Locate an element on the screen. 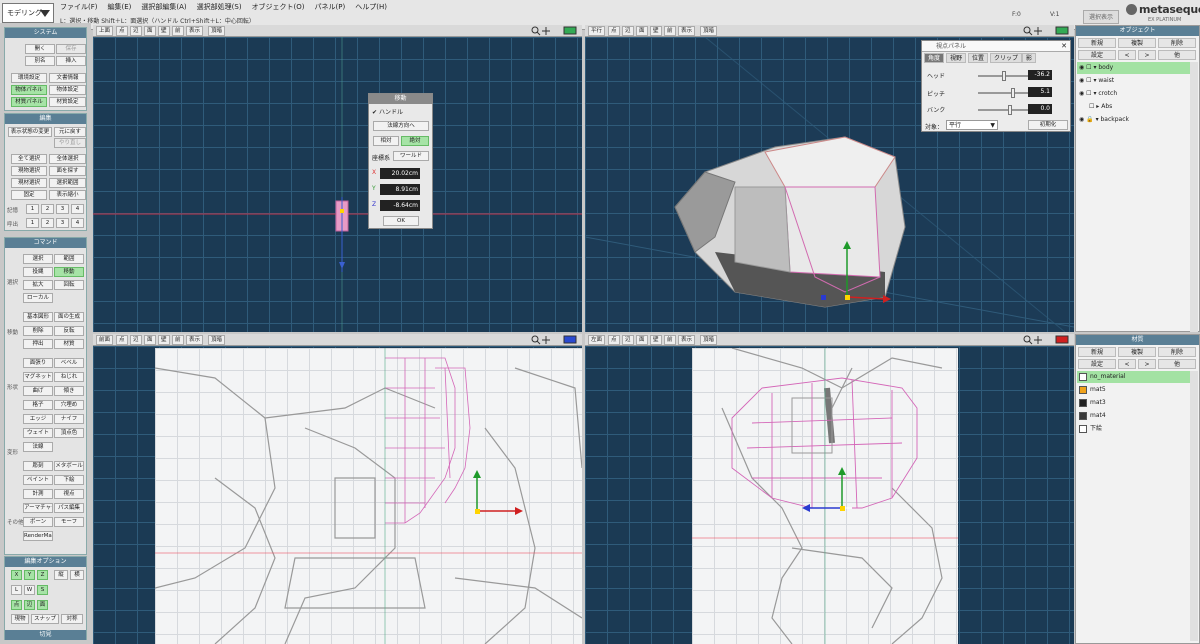 The image size is (1200, 644). cmd-edge: エッジ is located at coordinates (38, 419).